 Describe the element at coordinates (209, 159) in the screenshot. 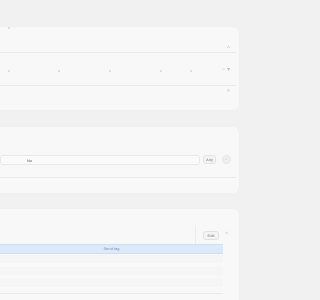

I see `any-button: Any` at that location.